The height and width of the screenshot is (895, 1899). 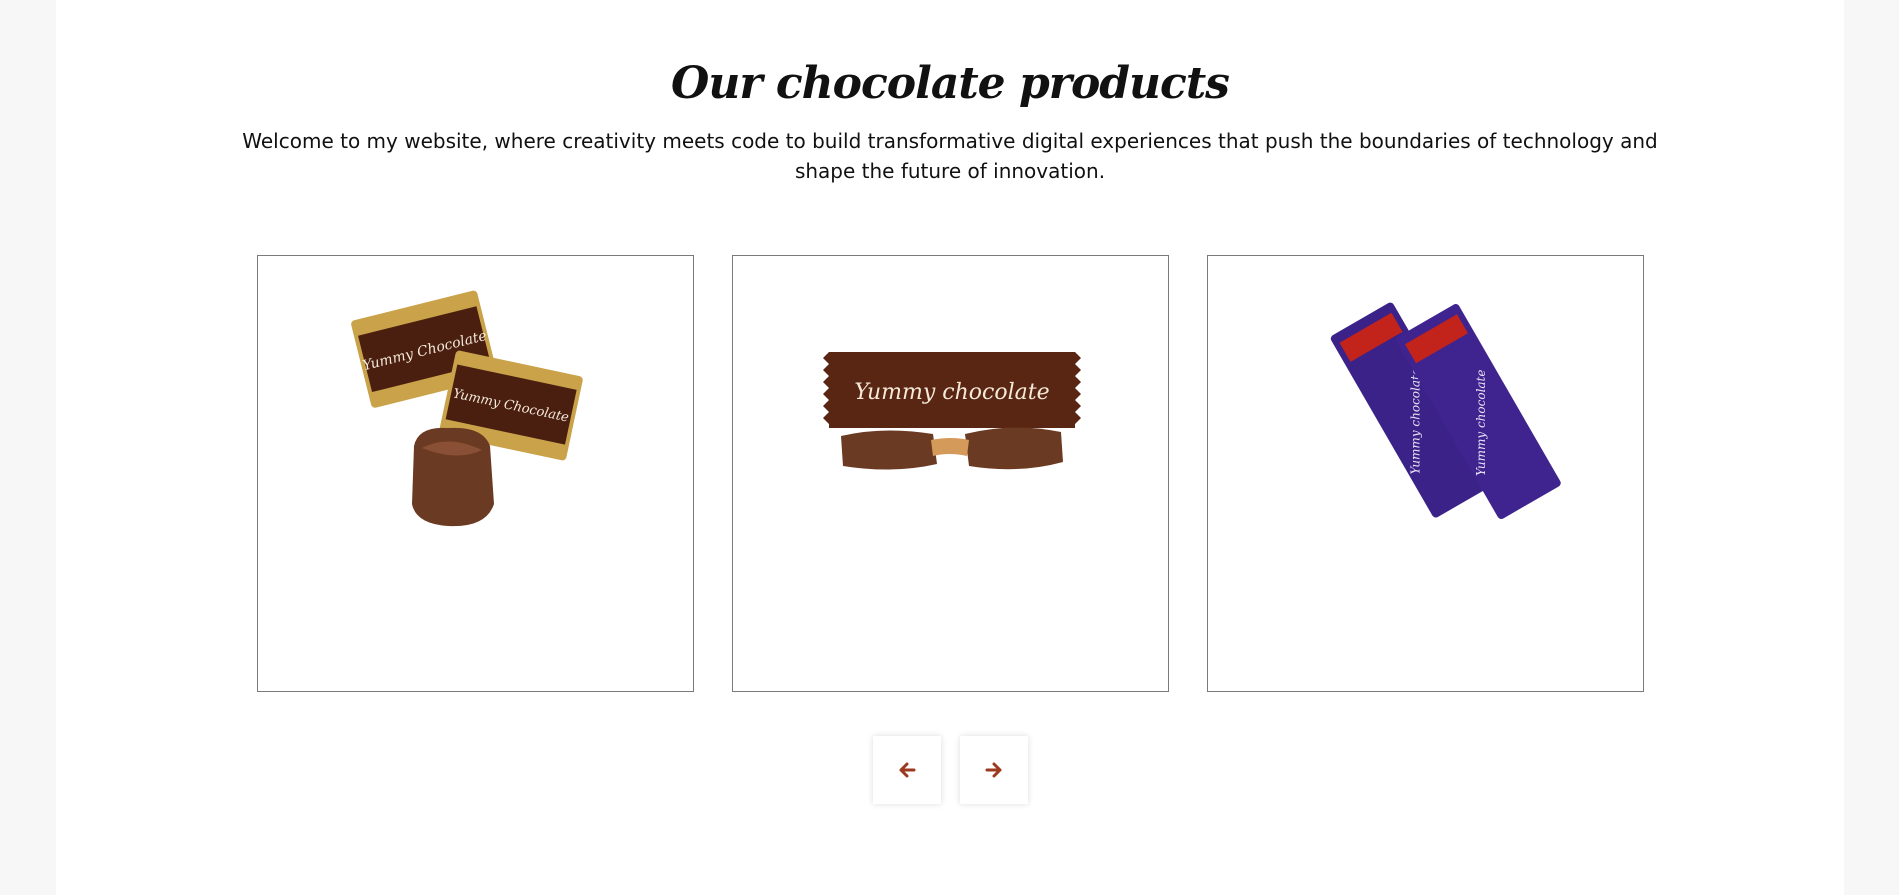 What do you see at coordinates (1481, 423) in the screenshot?
I see `purple-wrapper-text: Yummy chocolate` at bounding box center [1481, 423].